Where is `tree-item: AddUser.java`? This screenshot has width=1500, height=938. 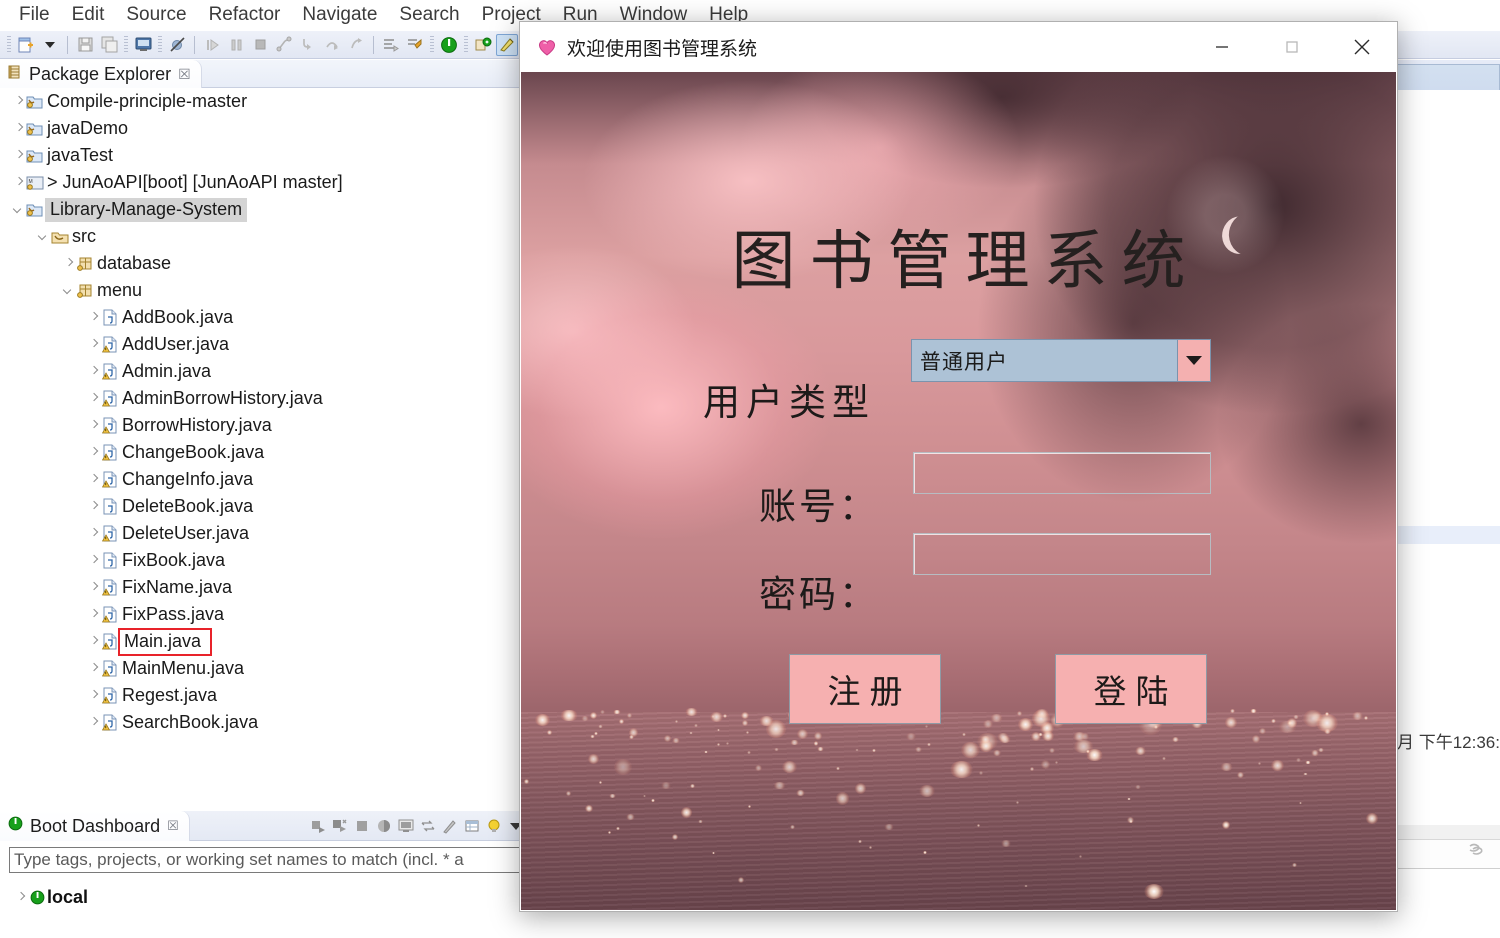
tree-item: AddUser.java is located at coordinates (265, 344).